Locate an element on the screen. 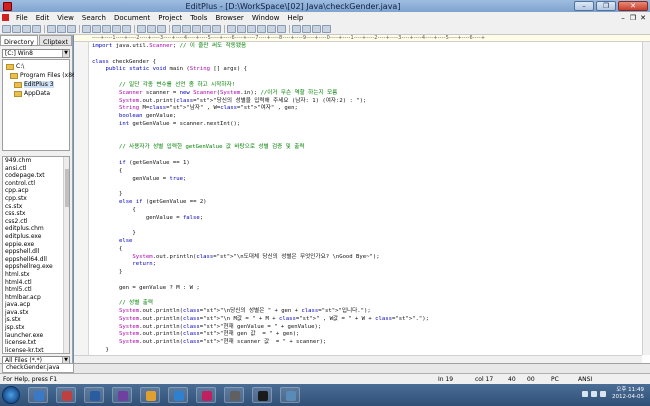 The height and width of the screenshot is (406, 650). maximize-button: ❐ is located at coordinates (606, 6).